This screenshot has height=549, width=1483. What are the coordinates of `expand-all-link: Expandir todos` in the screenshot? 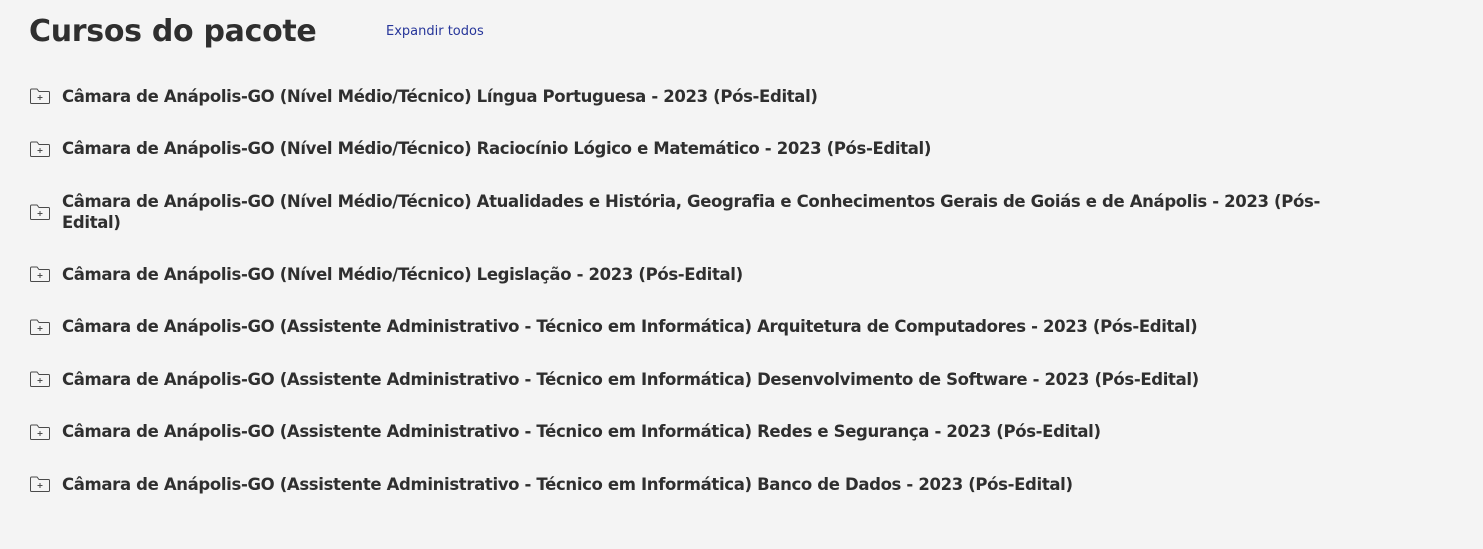 It's located at (435, 31).